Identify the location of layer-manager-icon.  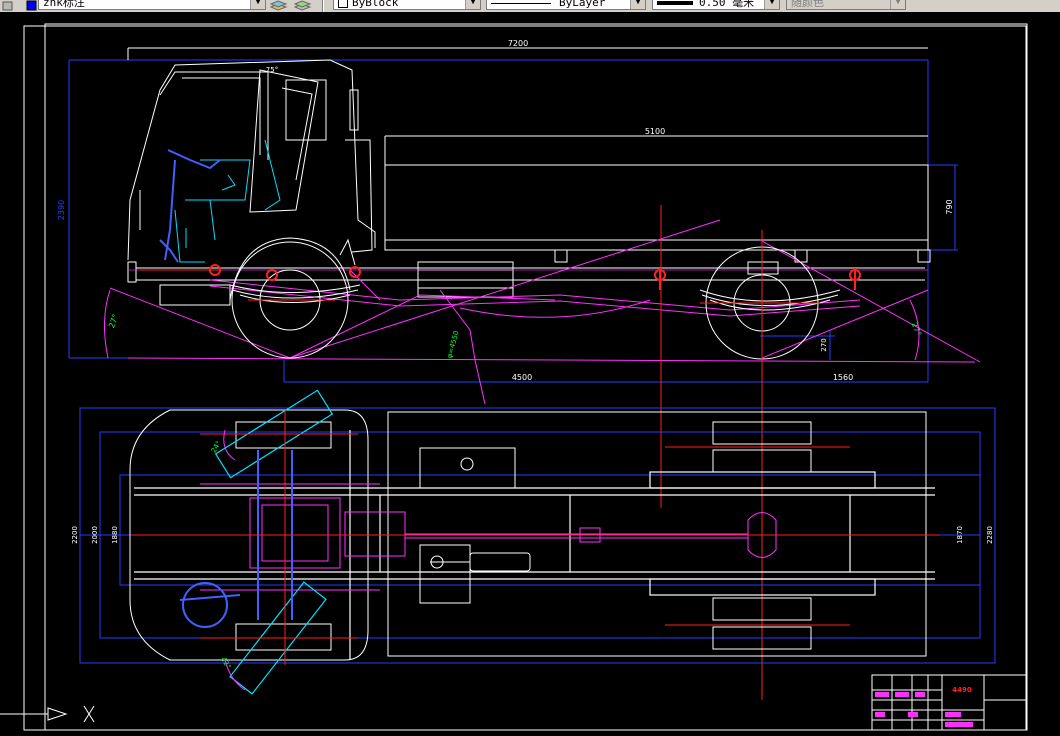
(278, 5).